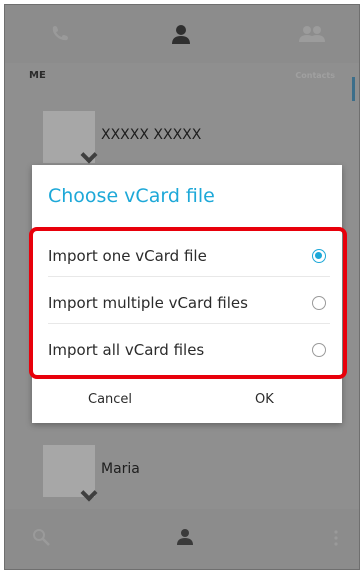 The image size is (364, 574). Describe the element at coordinates (311, 33) in the screenshot. I see `groups-icon` at that location.